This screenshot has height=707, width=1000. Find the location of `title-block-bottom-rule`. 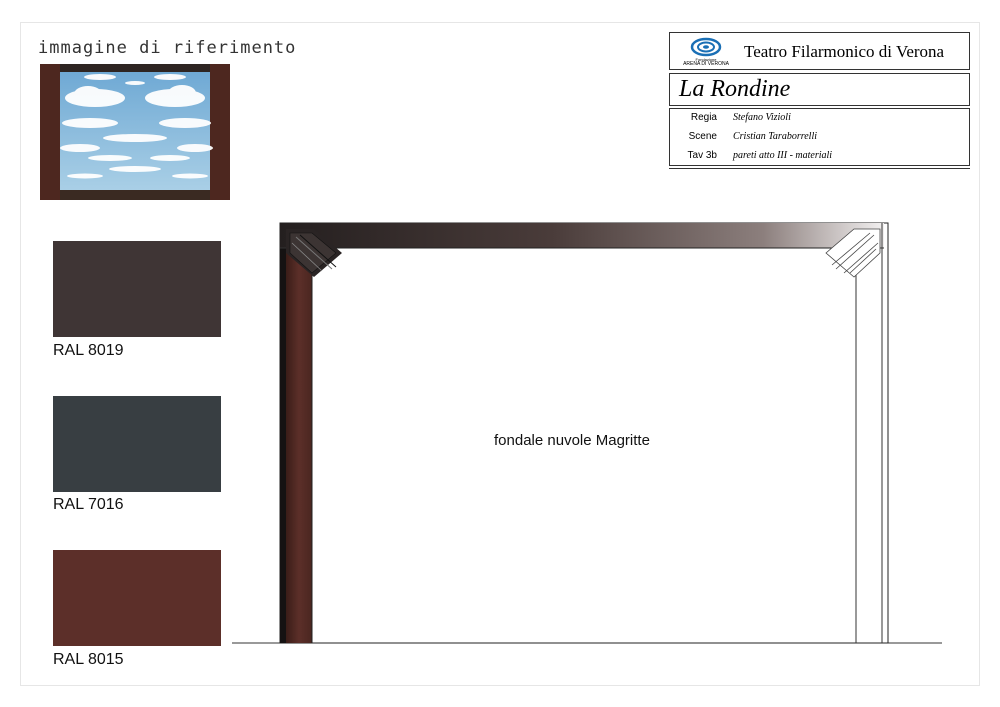

title-block-bottom-rule is located at coordinates (819, 168).